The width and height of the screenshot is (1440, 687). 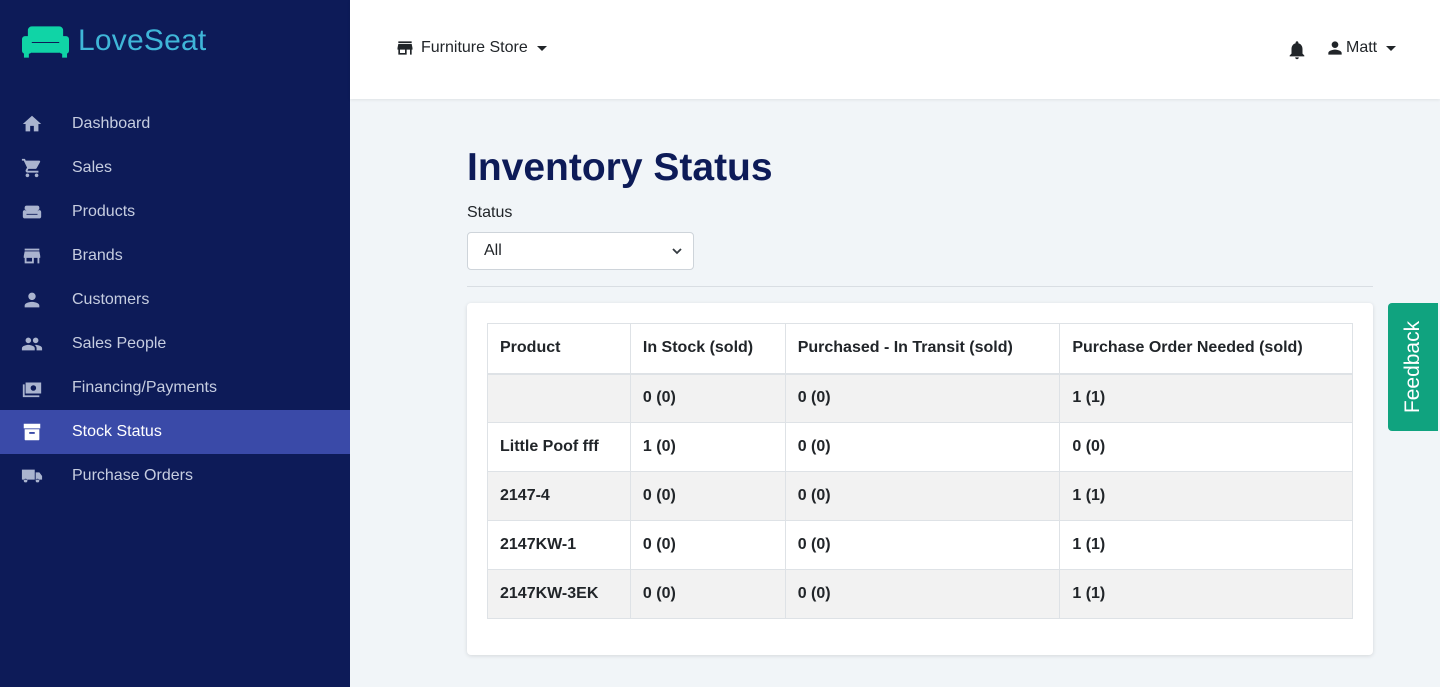 I want to click on sidebar-item-sales-people: Sales People, so click(x=175, y=344).